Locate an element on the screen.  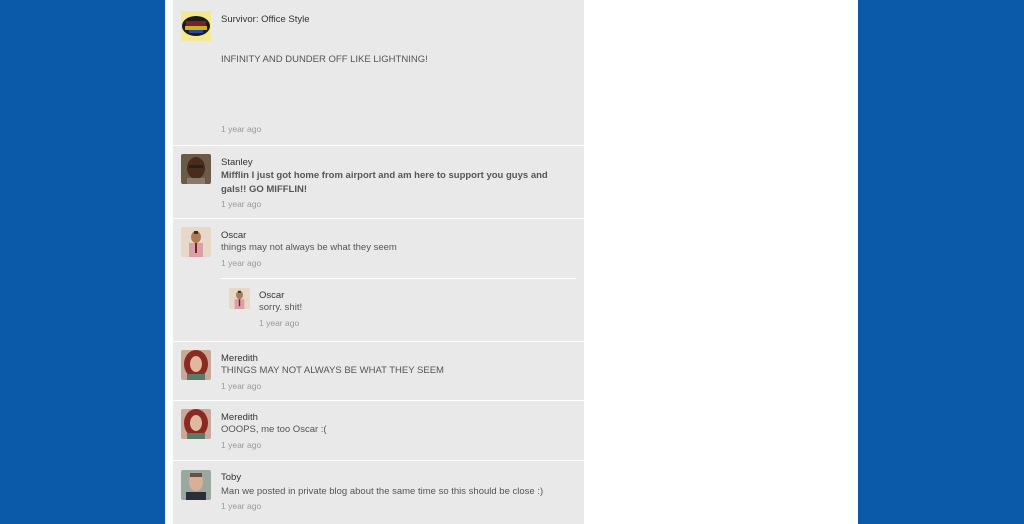
comment-text: things may not always be what they seem is located at coordinates (309, 247).